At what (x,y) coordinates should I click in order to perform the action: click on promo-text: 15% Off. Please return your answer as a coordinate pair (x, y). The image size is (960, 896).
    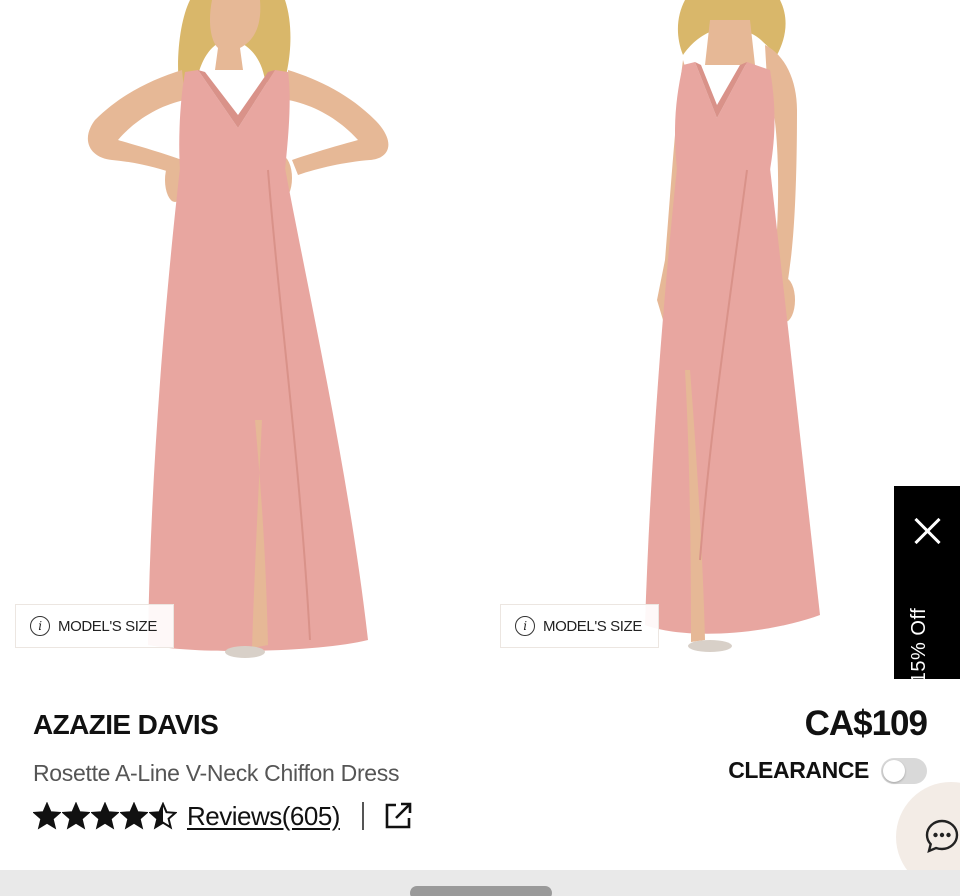
    Looking at the image, I should click on (919, 645).